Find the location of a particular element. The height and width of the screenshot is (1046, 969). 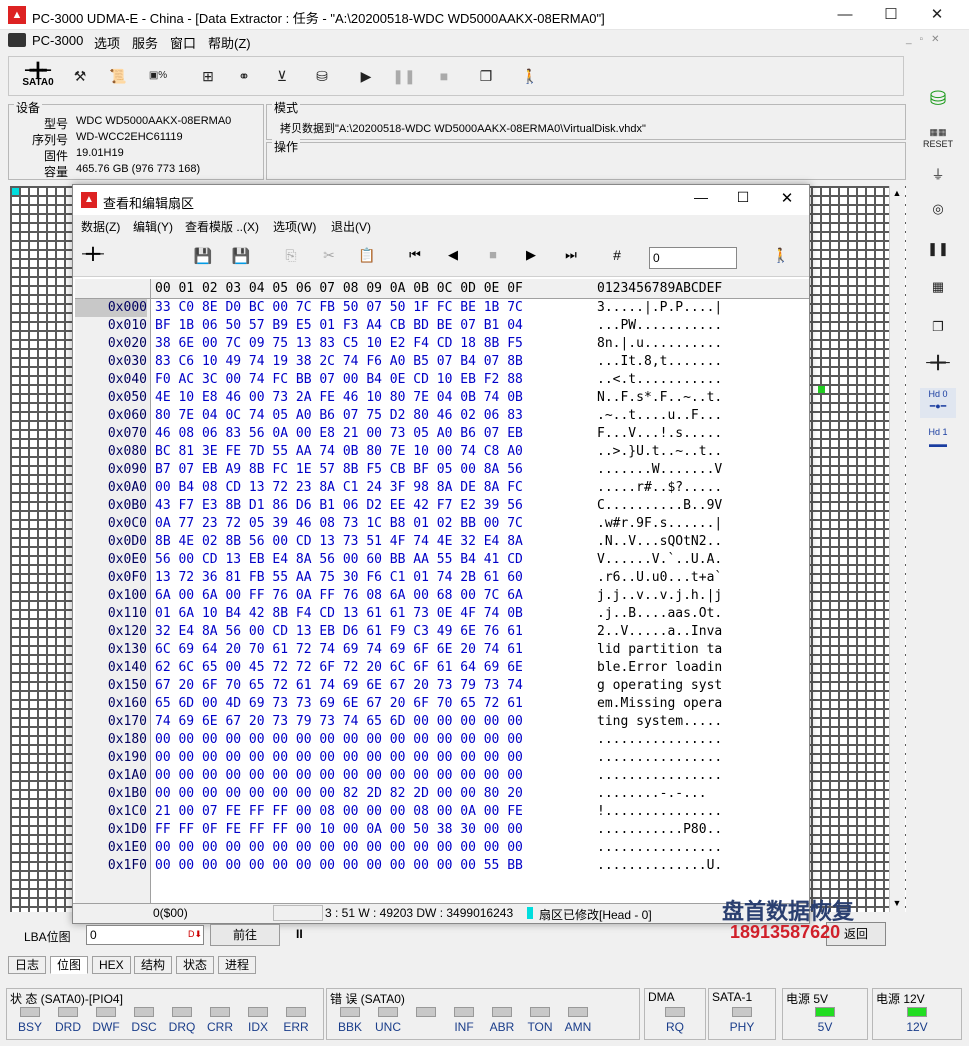

menu-options: 选项 is located at coordinates (107, 42).